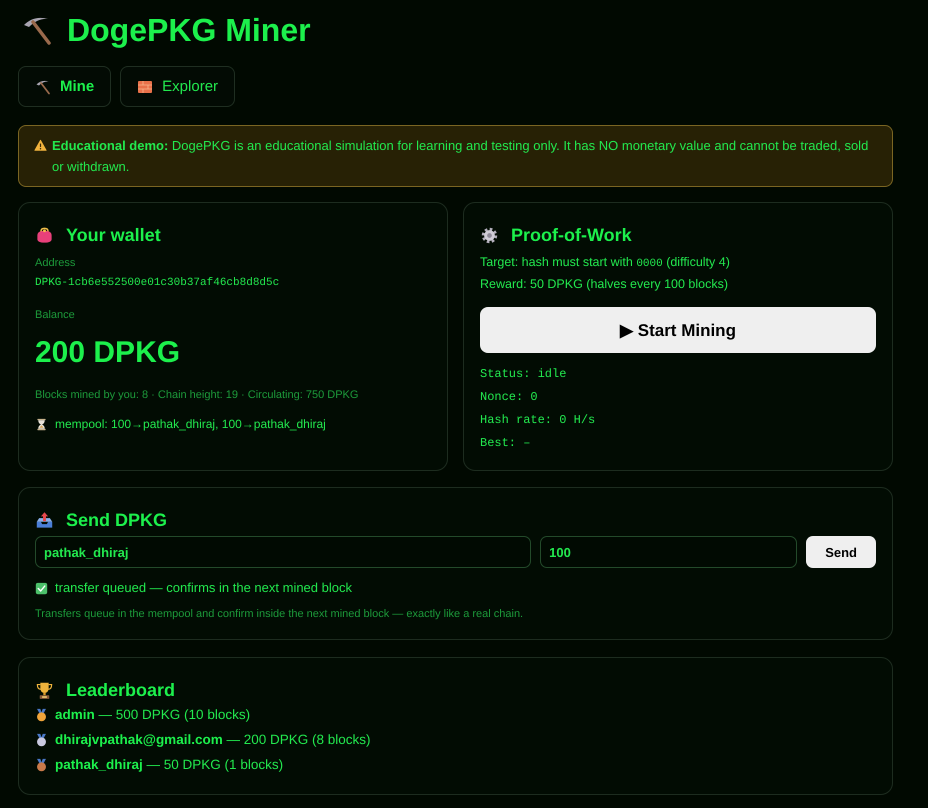 The image size is (928, 808). I want to click on status-line: Nonce: 0, so click(509, 397).